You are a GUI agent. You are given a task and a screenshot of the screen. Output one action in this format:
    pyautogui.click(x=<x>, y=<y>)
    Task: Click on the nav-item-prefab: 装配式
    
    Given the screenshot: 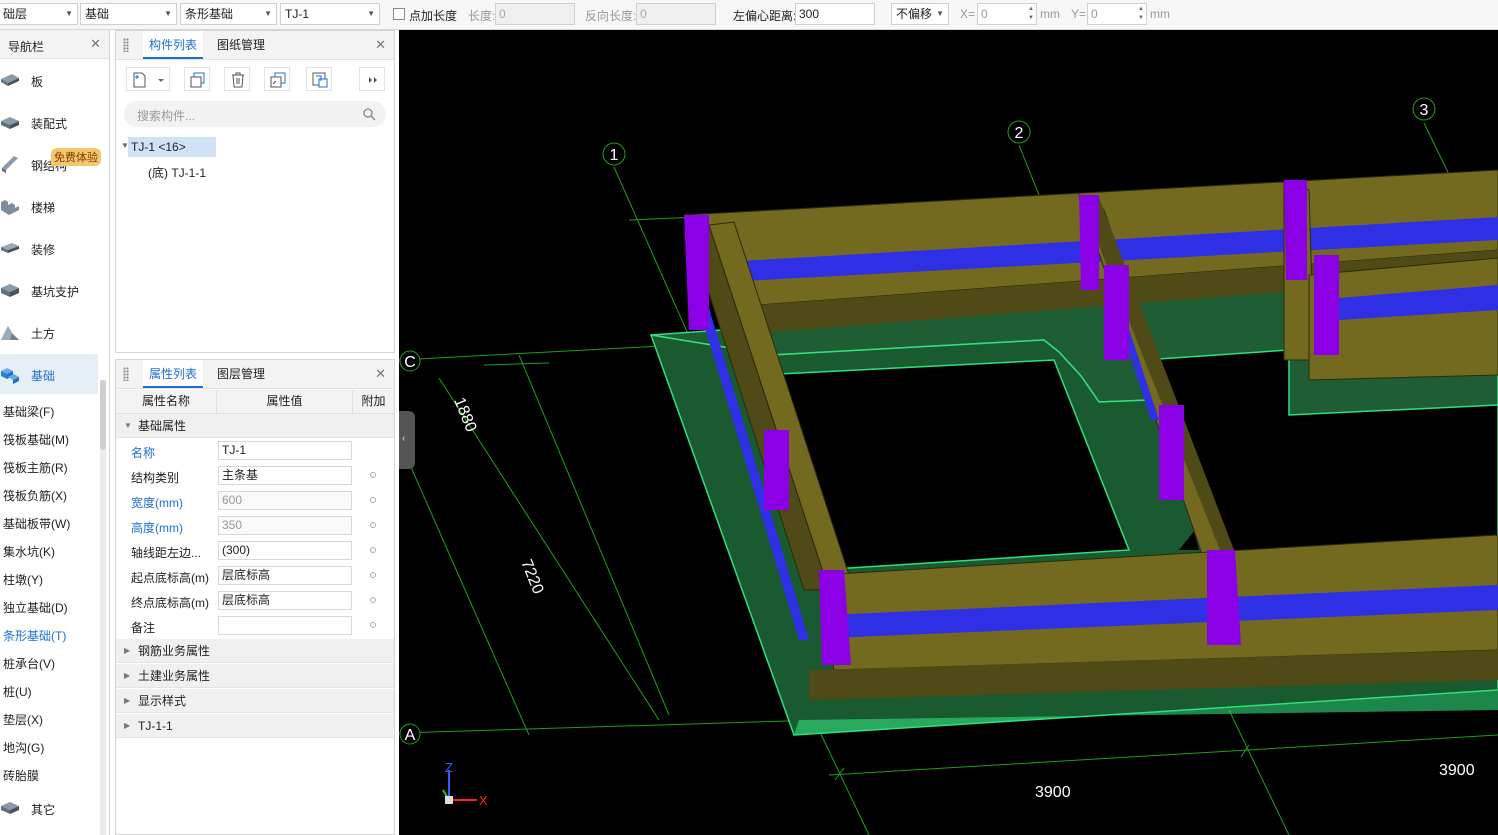 What is the action you would take?
    pyautogui.click(x=49, y=122)
    